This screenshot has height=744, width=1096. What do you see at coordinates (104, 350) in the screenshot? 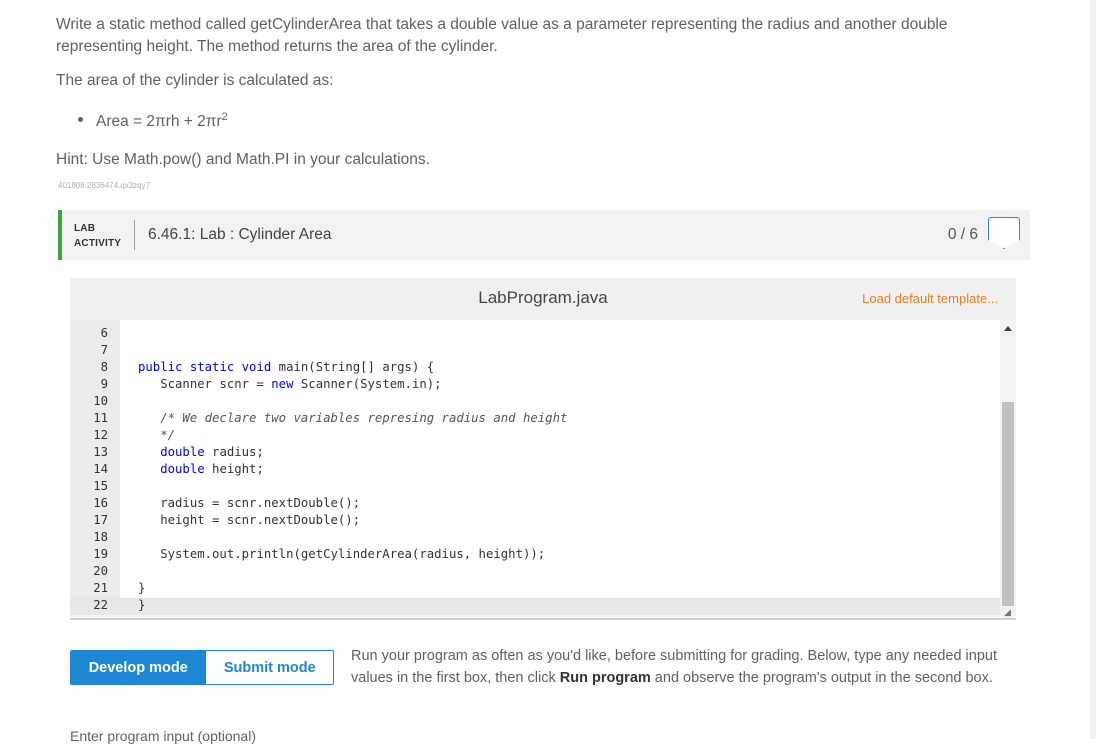
I see `line-number: 7` at bounding box center [104, 350].